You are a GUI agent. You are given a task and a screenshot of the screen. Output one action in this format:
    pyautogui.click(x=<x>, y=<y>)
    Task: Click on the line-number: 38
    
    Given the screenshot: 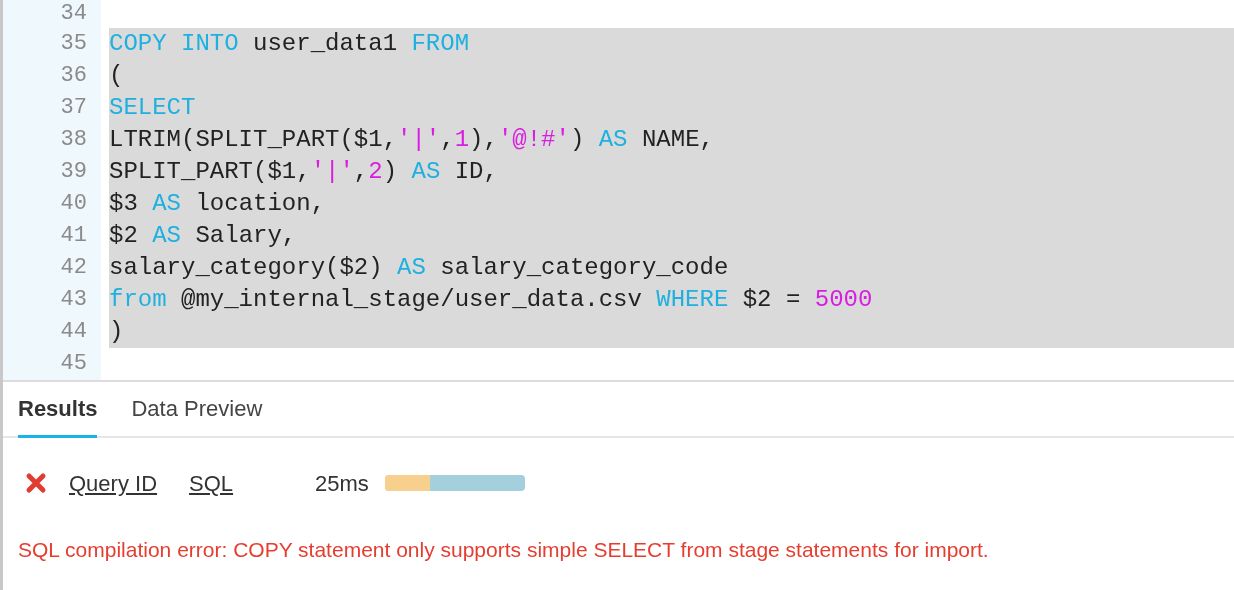 What is the action you would take?
    pyautogui.click(x=52, y=140)
    